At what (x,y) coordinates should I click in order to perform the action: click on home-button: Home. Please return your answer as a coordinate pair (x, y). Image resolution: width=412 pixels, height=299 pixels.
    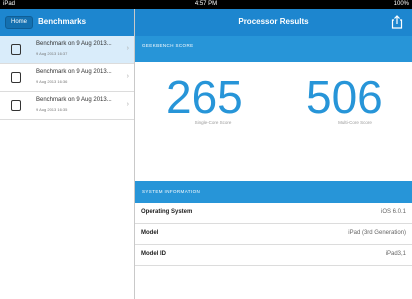
    Looking at the image, I should click on (19, 22).